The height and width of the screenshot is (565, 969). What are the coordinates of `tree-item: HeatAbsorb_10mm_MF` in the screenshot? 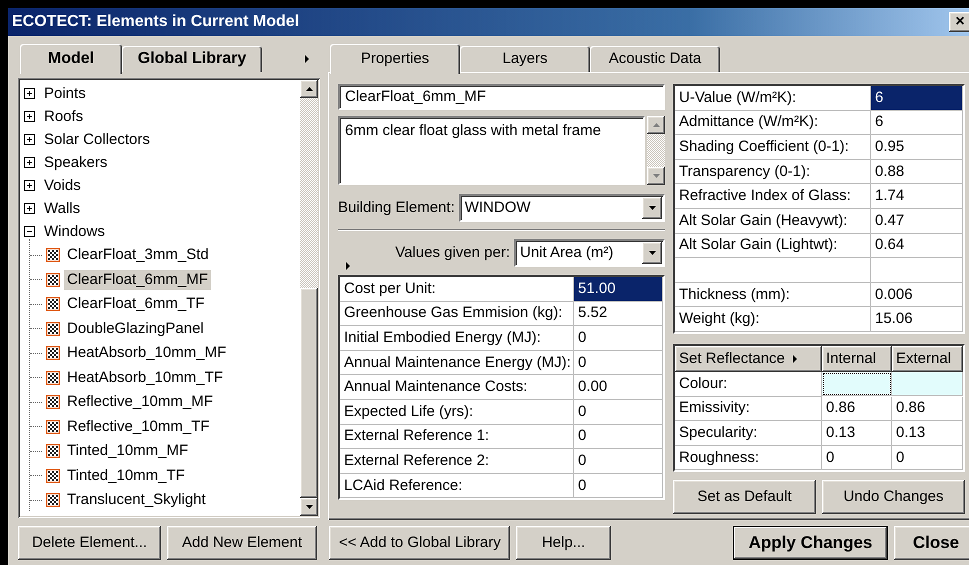 It's located at (147, 353).